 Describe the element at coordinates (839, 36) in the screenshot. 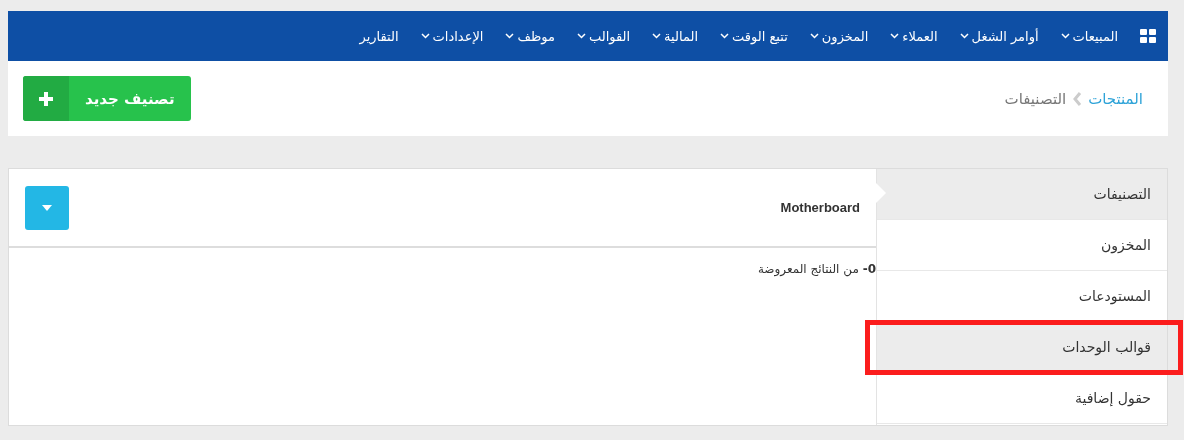

I see `nav-menu-item: المخزون` at that location.